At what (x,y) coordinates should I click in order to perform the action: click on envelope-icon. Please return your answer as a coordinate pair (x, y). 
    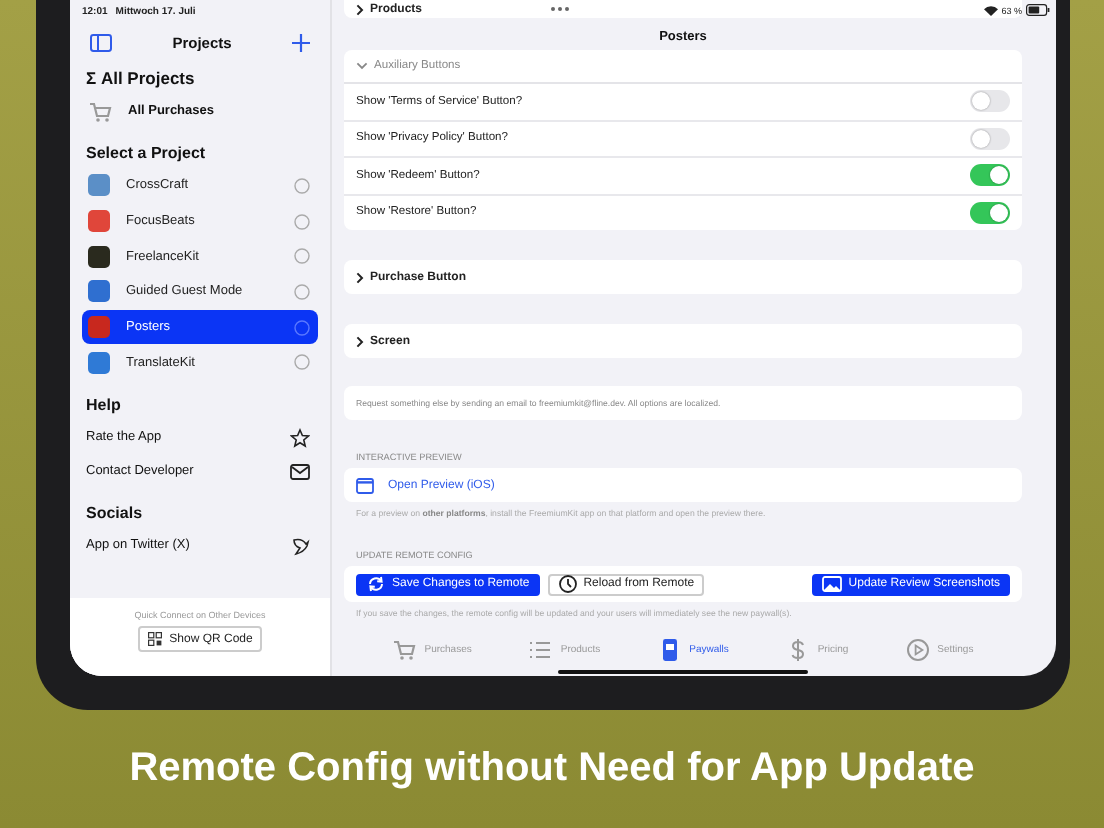
    Looking at the image, I should click on (300, 471).